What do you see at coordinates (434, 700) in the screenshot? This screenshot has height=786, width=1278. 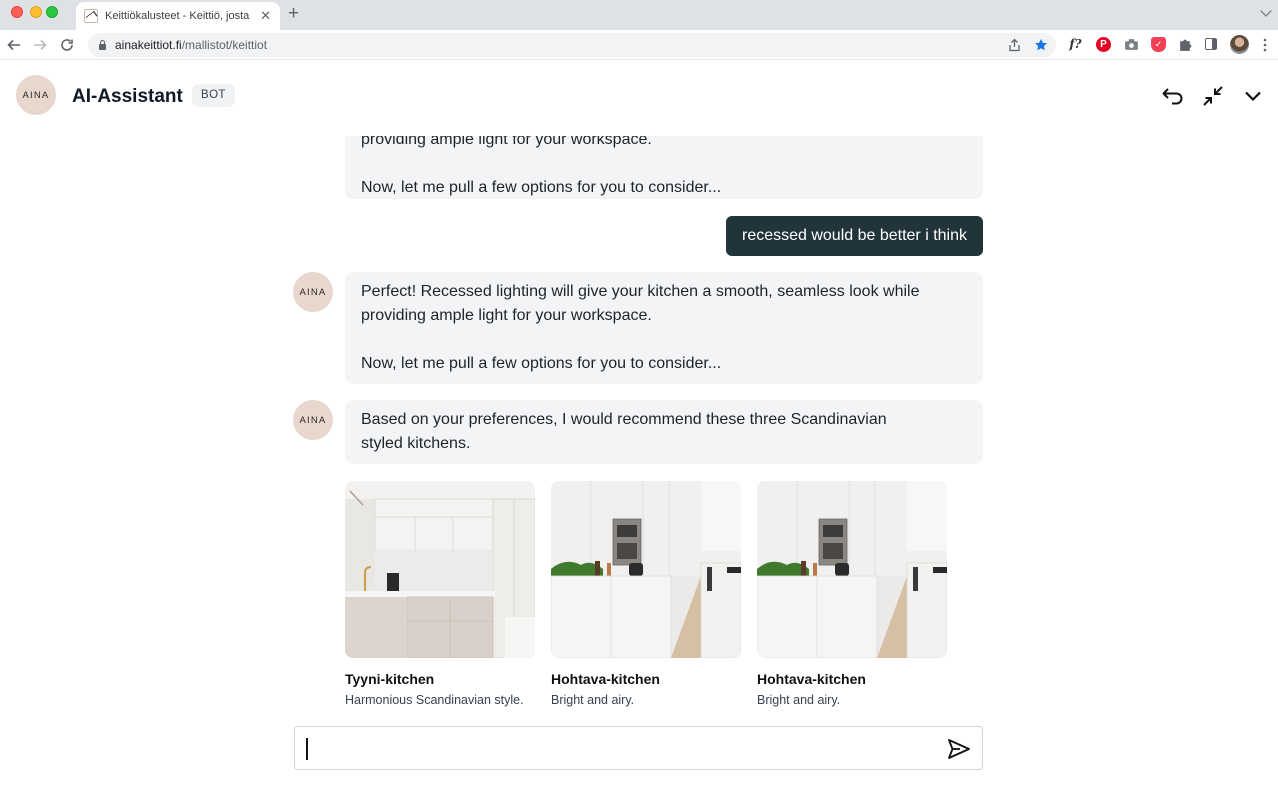 I see `kitchen-card-subtitle: Harmonious Scandinavian style.` at bounding box center [434, 700].